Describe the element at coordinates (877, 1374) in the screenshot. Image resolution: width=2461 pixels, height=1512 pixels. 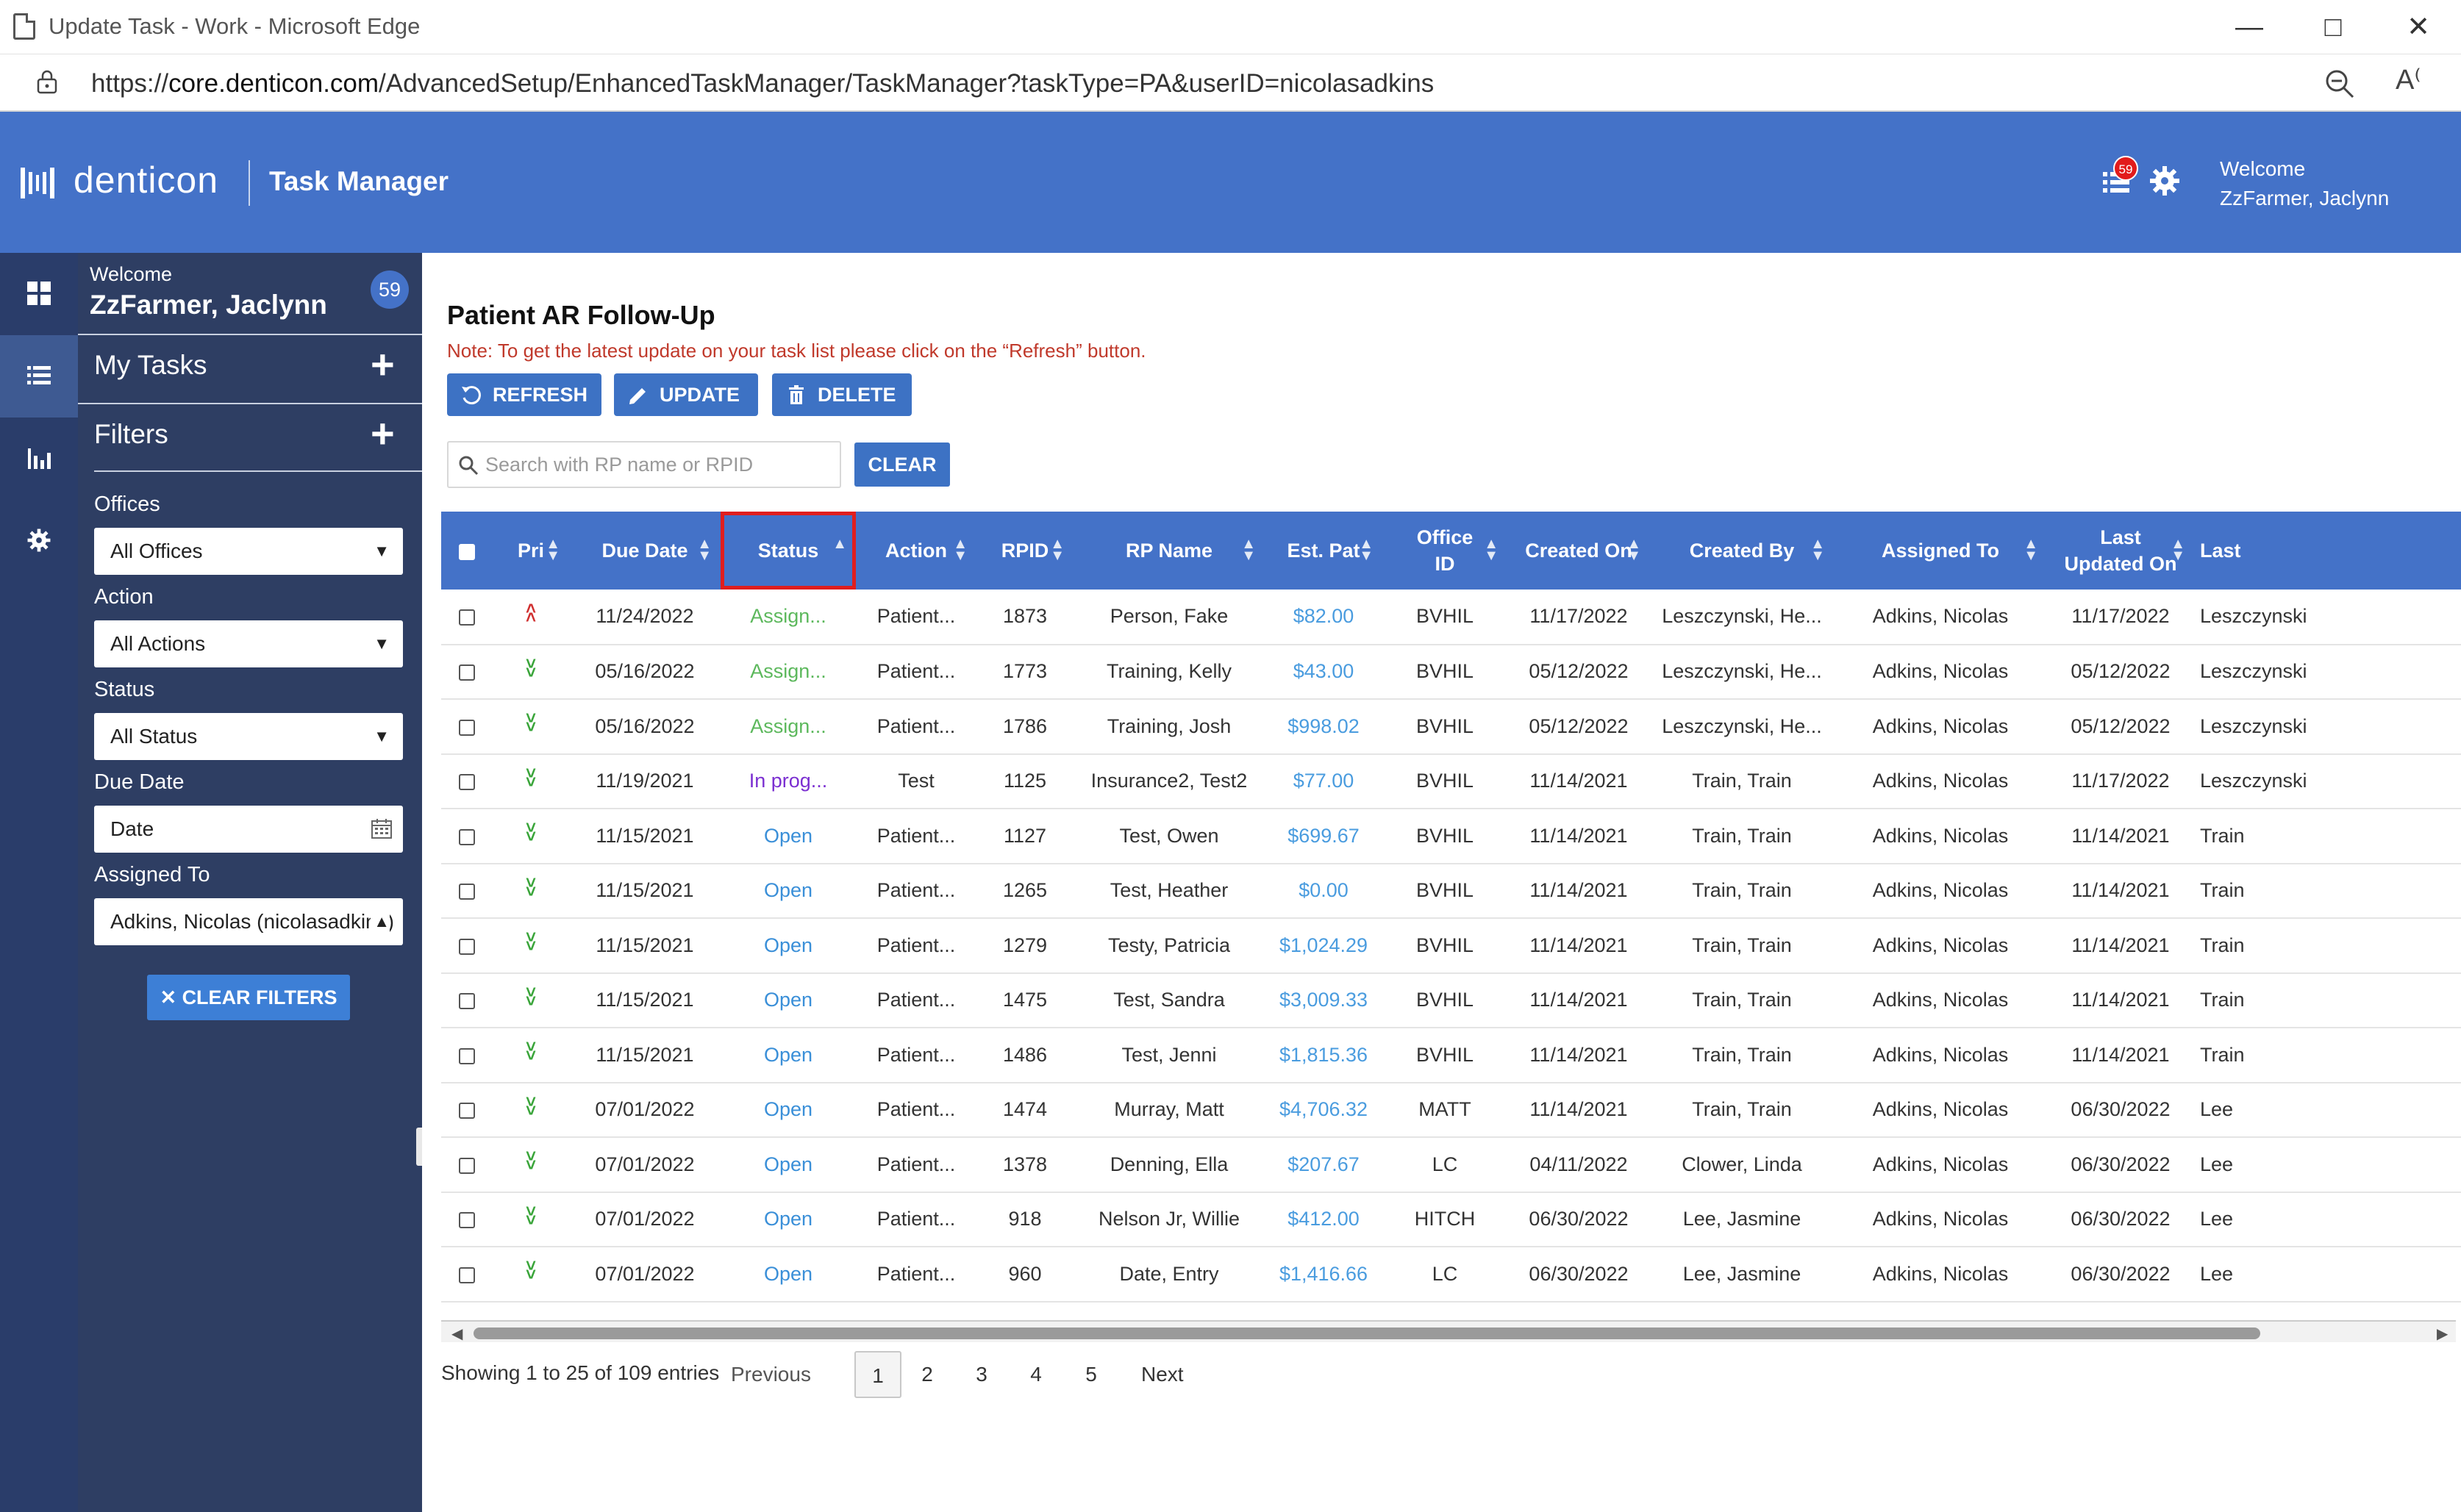
I see `pagination-page-1: 1` at that location.